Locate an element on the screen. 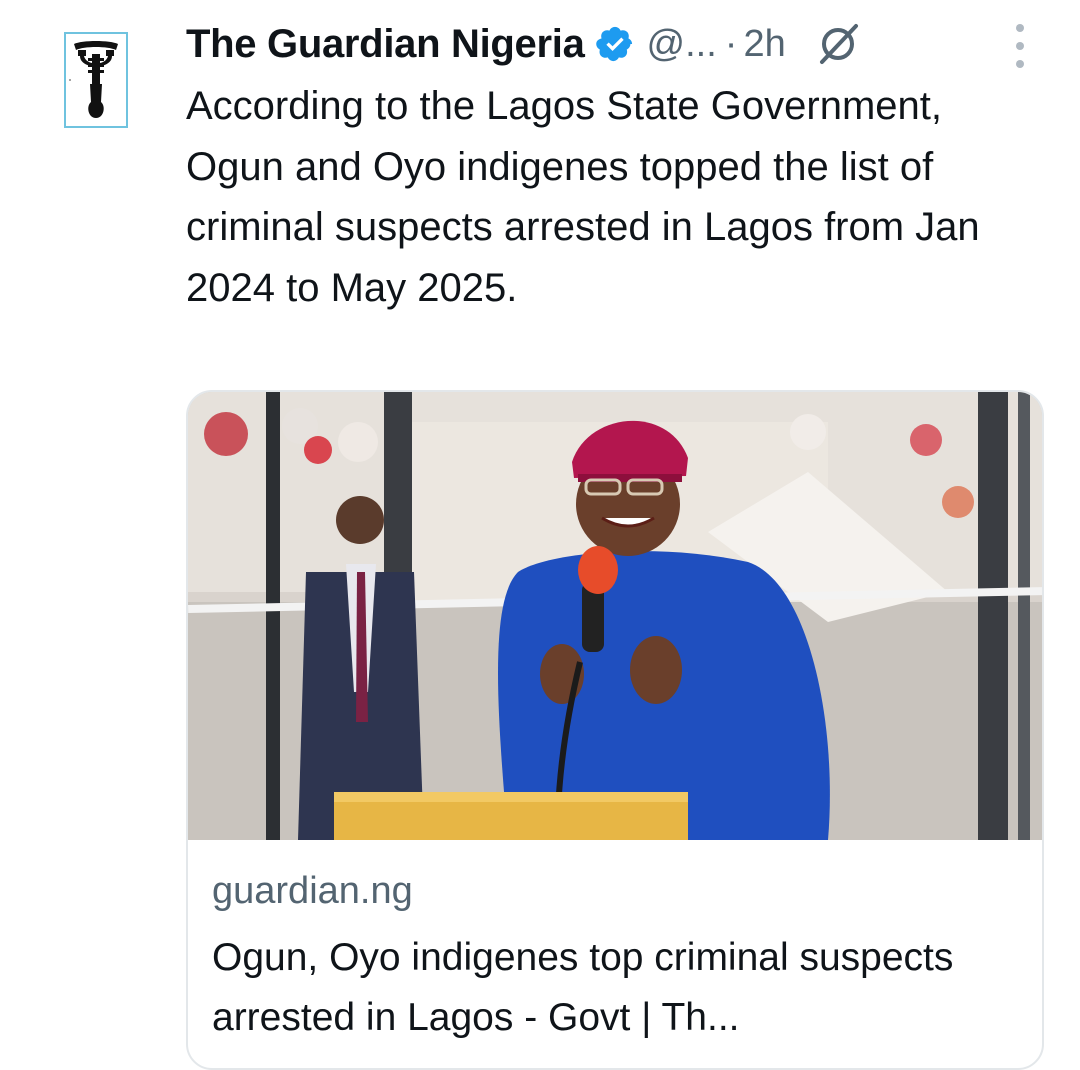 The image size is (1080, 1070). guardian-logo-icon is located at coordinates (93, 79).